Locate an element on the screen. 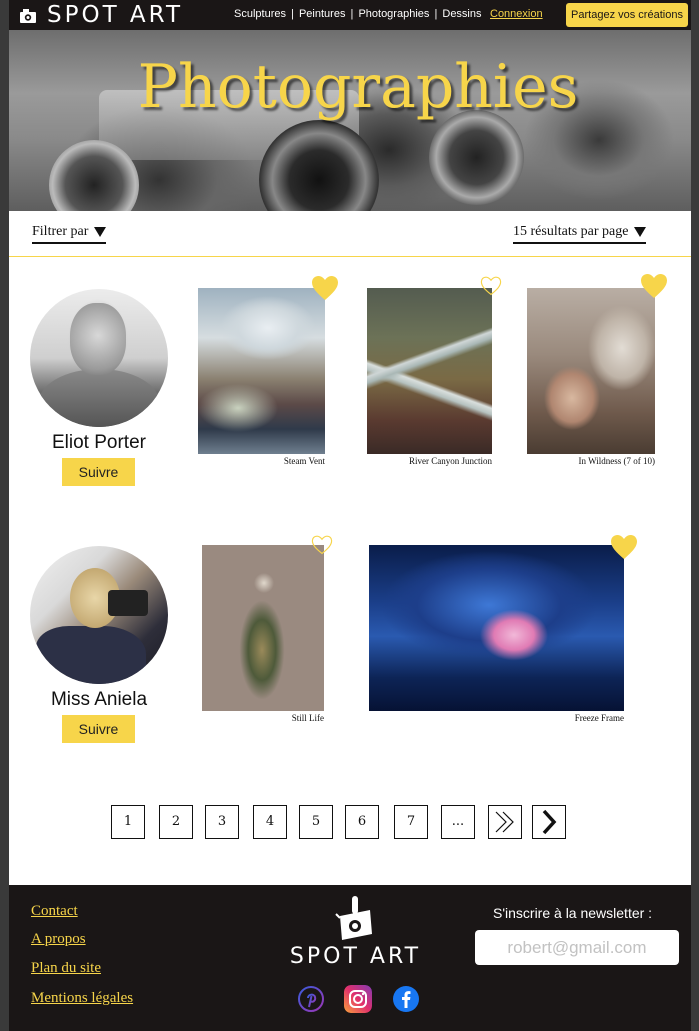  page-button: 3 is located at coordinates (222, 822).